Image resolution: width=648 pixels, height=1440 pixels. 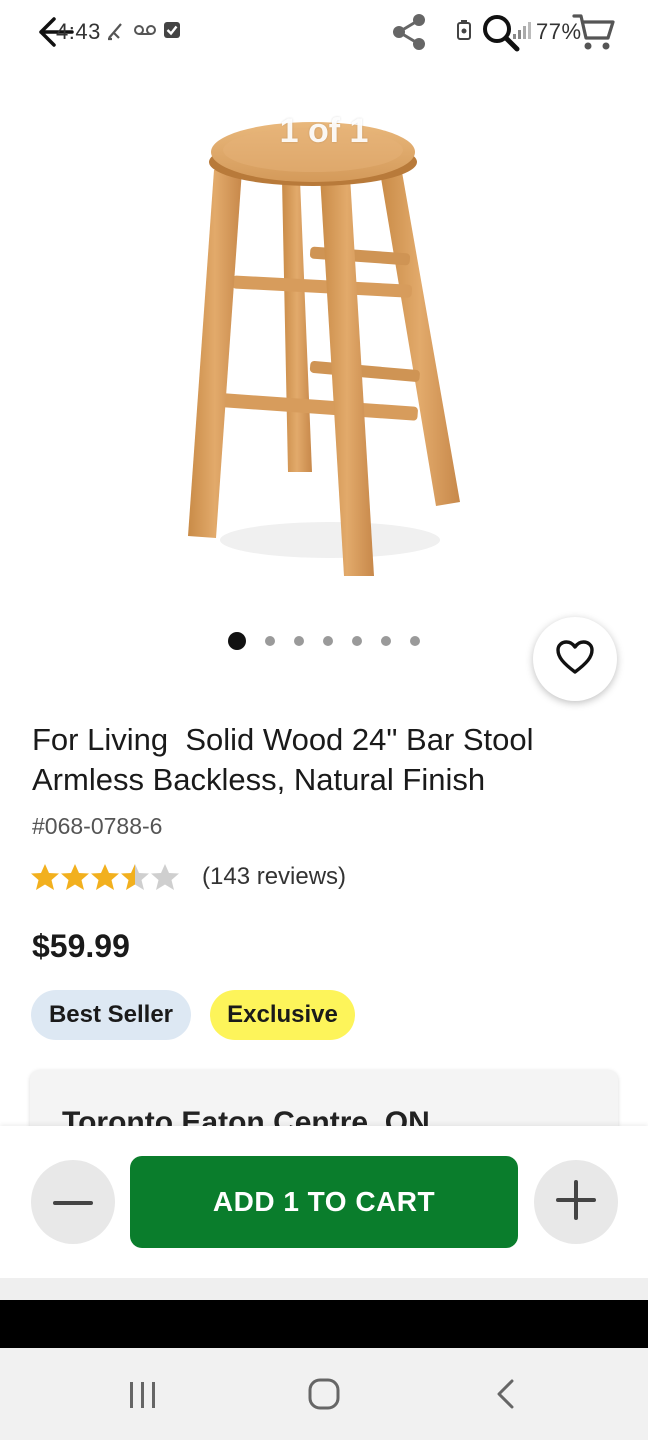 I want to click on checkbox-icon, so click(x=172, y=30).